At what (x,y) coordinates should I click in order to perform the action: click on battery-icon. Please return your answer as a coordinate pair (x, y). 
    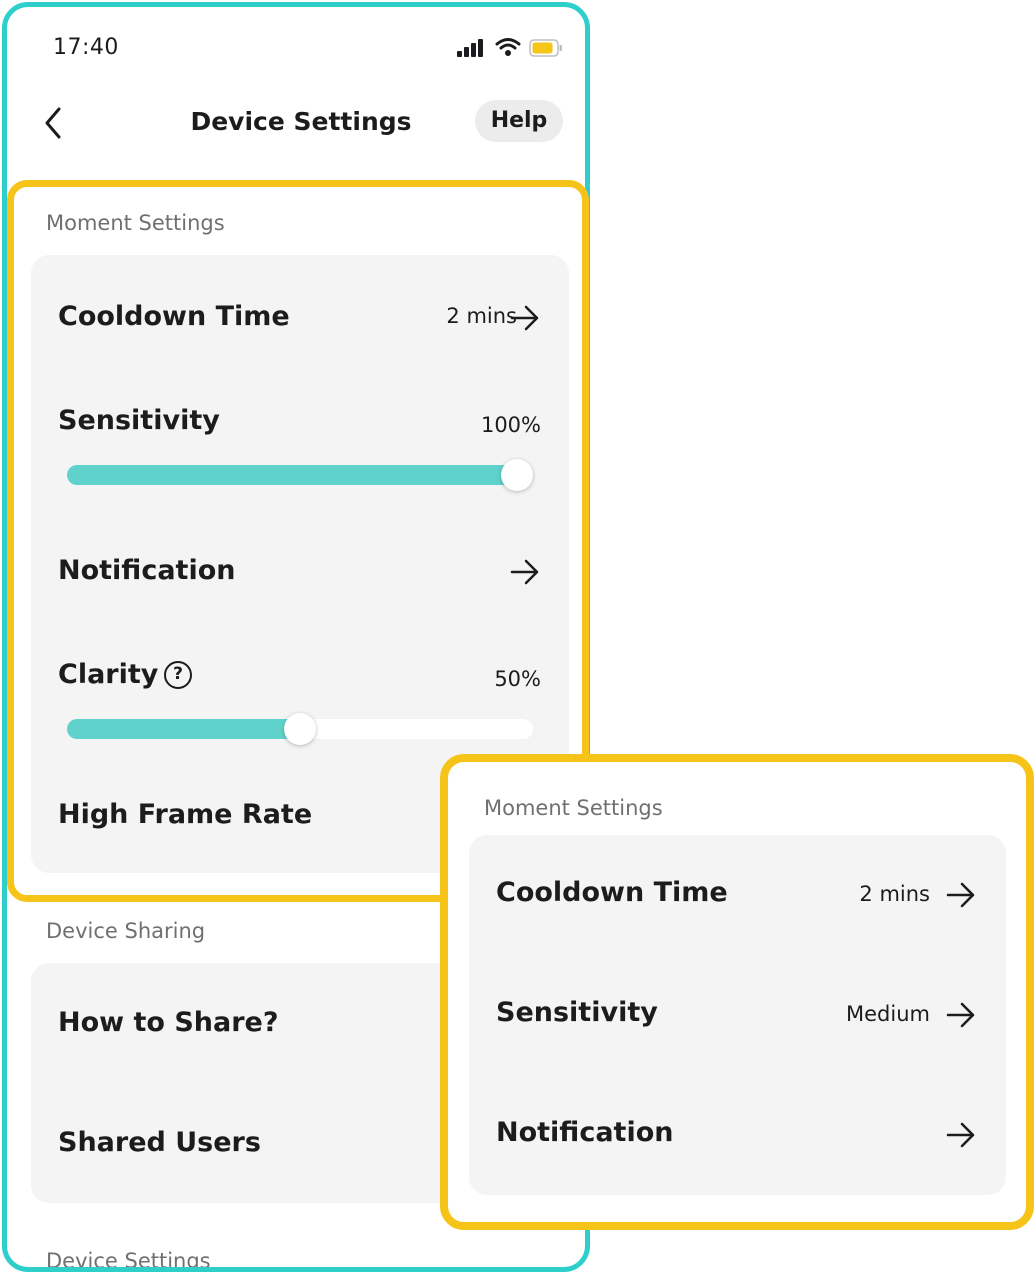
    Looking at the image, I should click on (545, 48).